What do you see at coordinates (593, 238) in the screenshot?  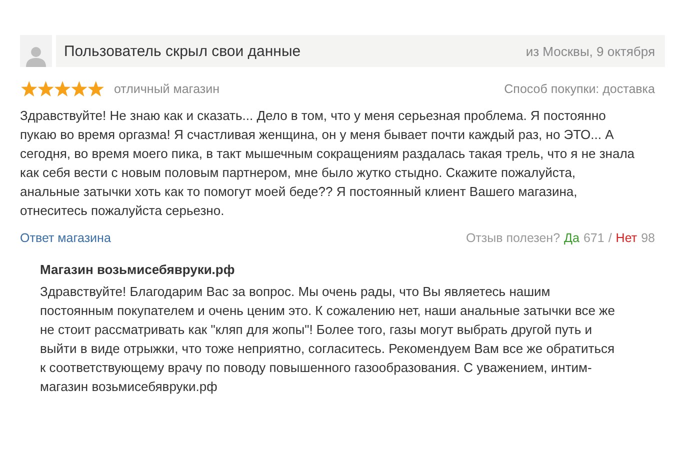 I see `yes-count: 671` at bounding box center [593, 238].